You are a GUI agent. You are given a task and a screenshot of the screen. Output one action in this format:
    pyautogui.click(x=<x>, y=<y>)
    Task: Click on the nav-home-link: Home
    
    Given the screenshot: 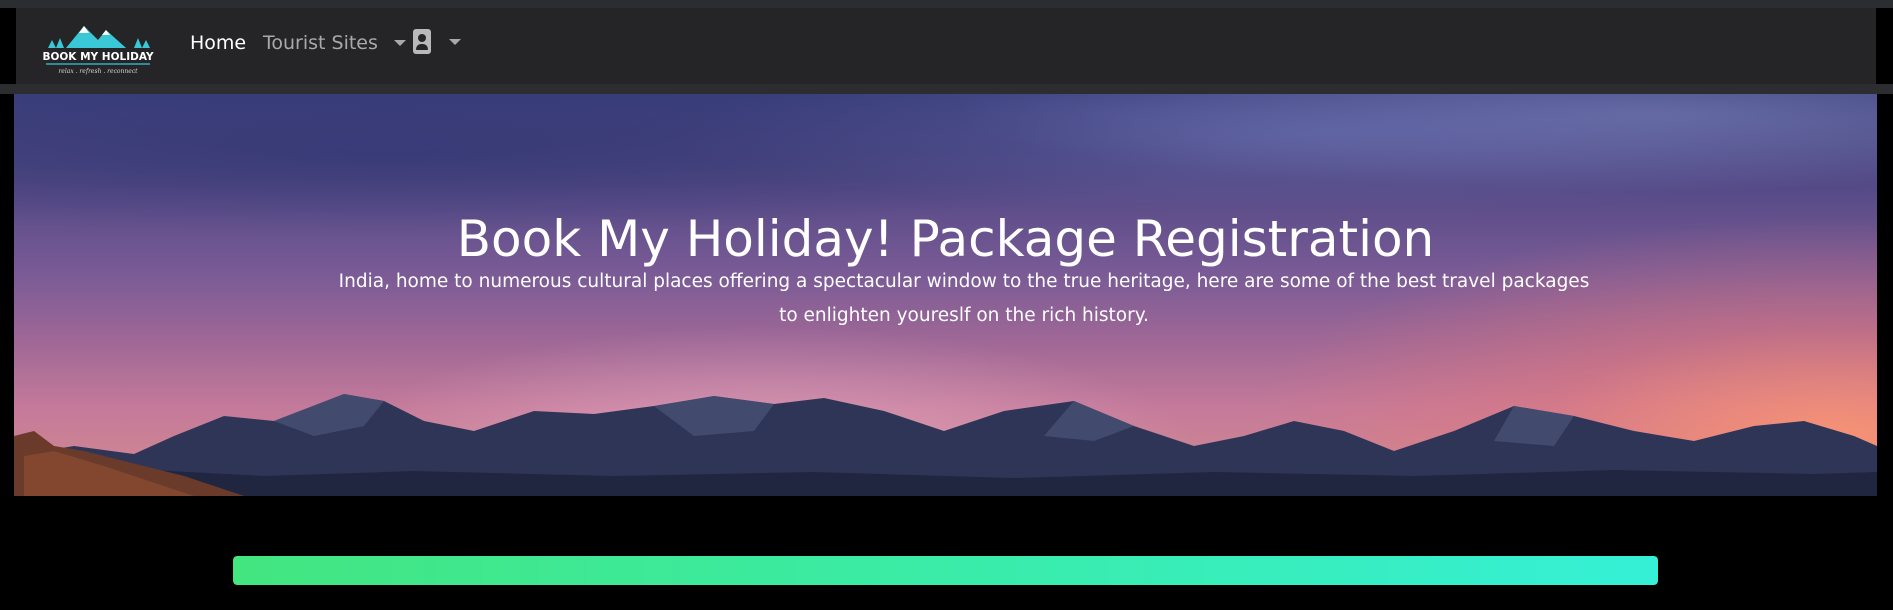 What is the action you would take?
    pyautogui.click(x=218, y=43)
    